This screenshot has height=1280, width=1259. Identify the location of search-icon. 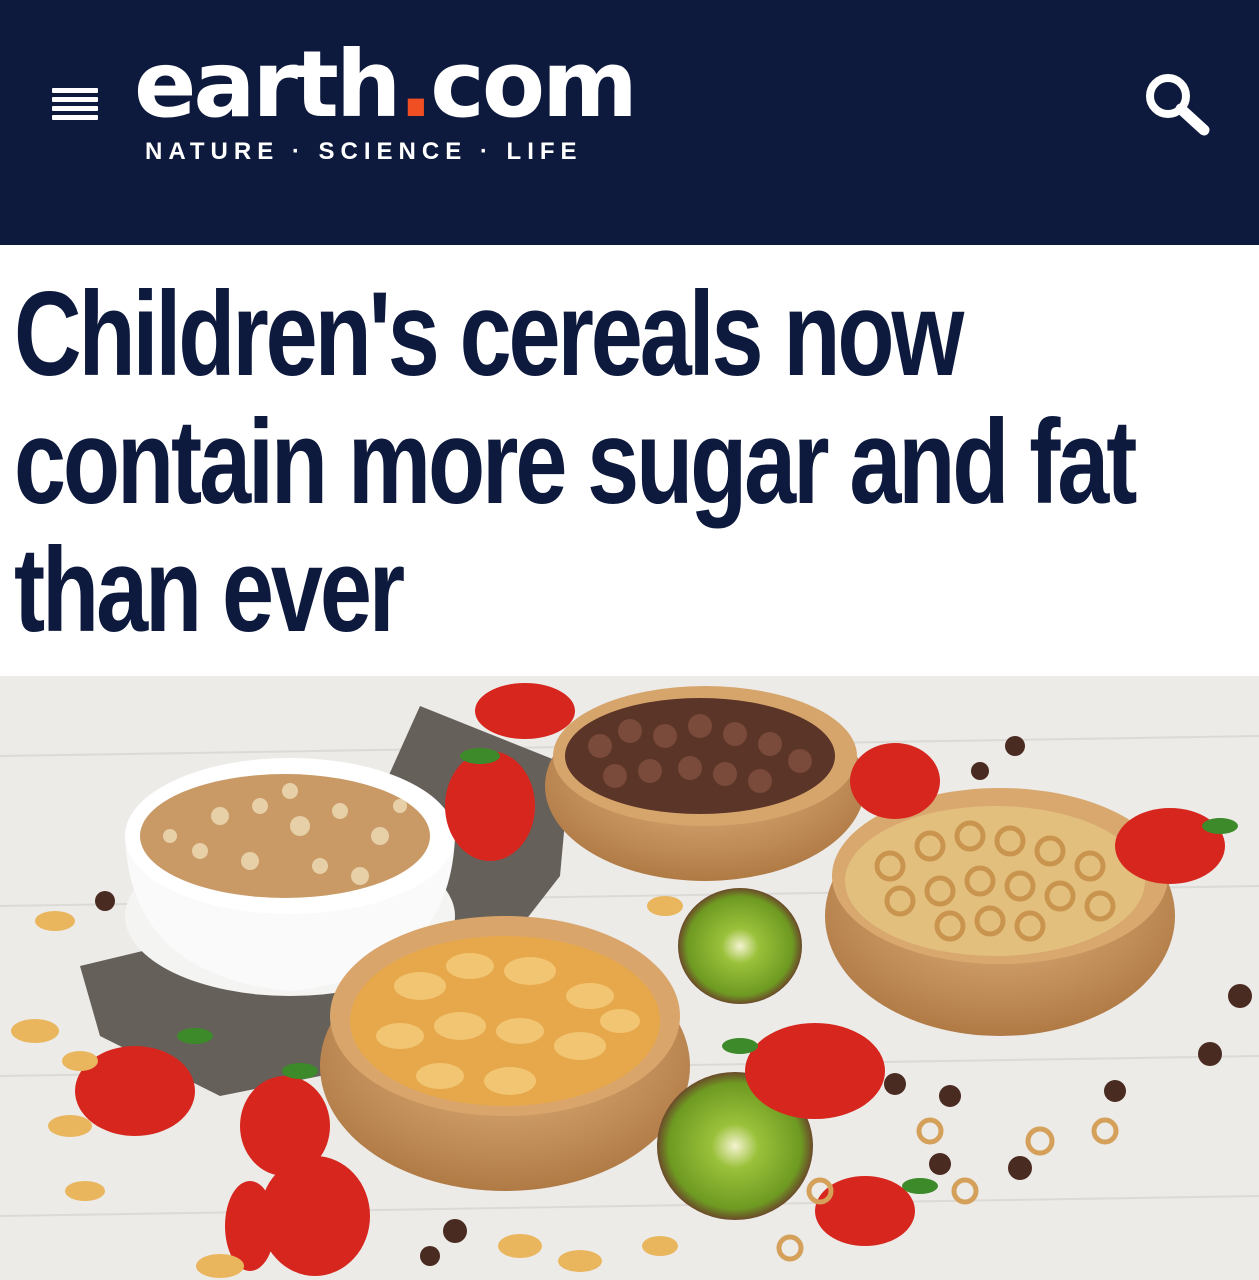
(1177, 103).